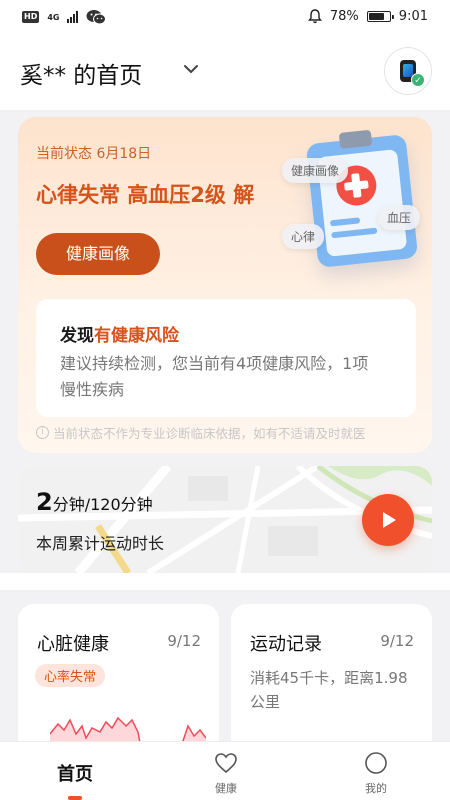 This screenshot has width=450, height=800. I want to click on heart-outline-icon, so click(226, 763).